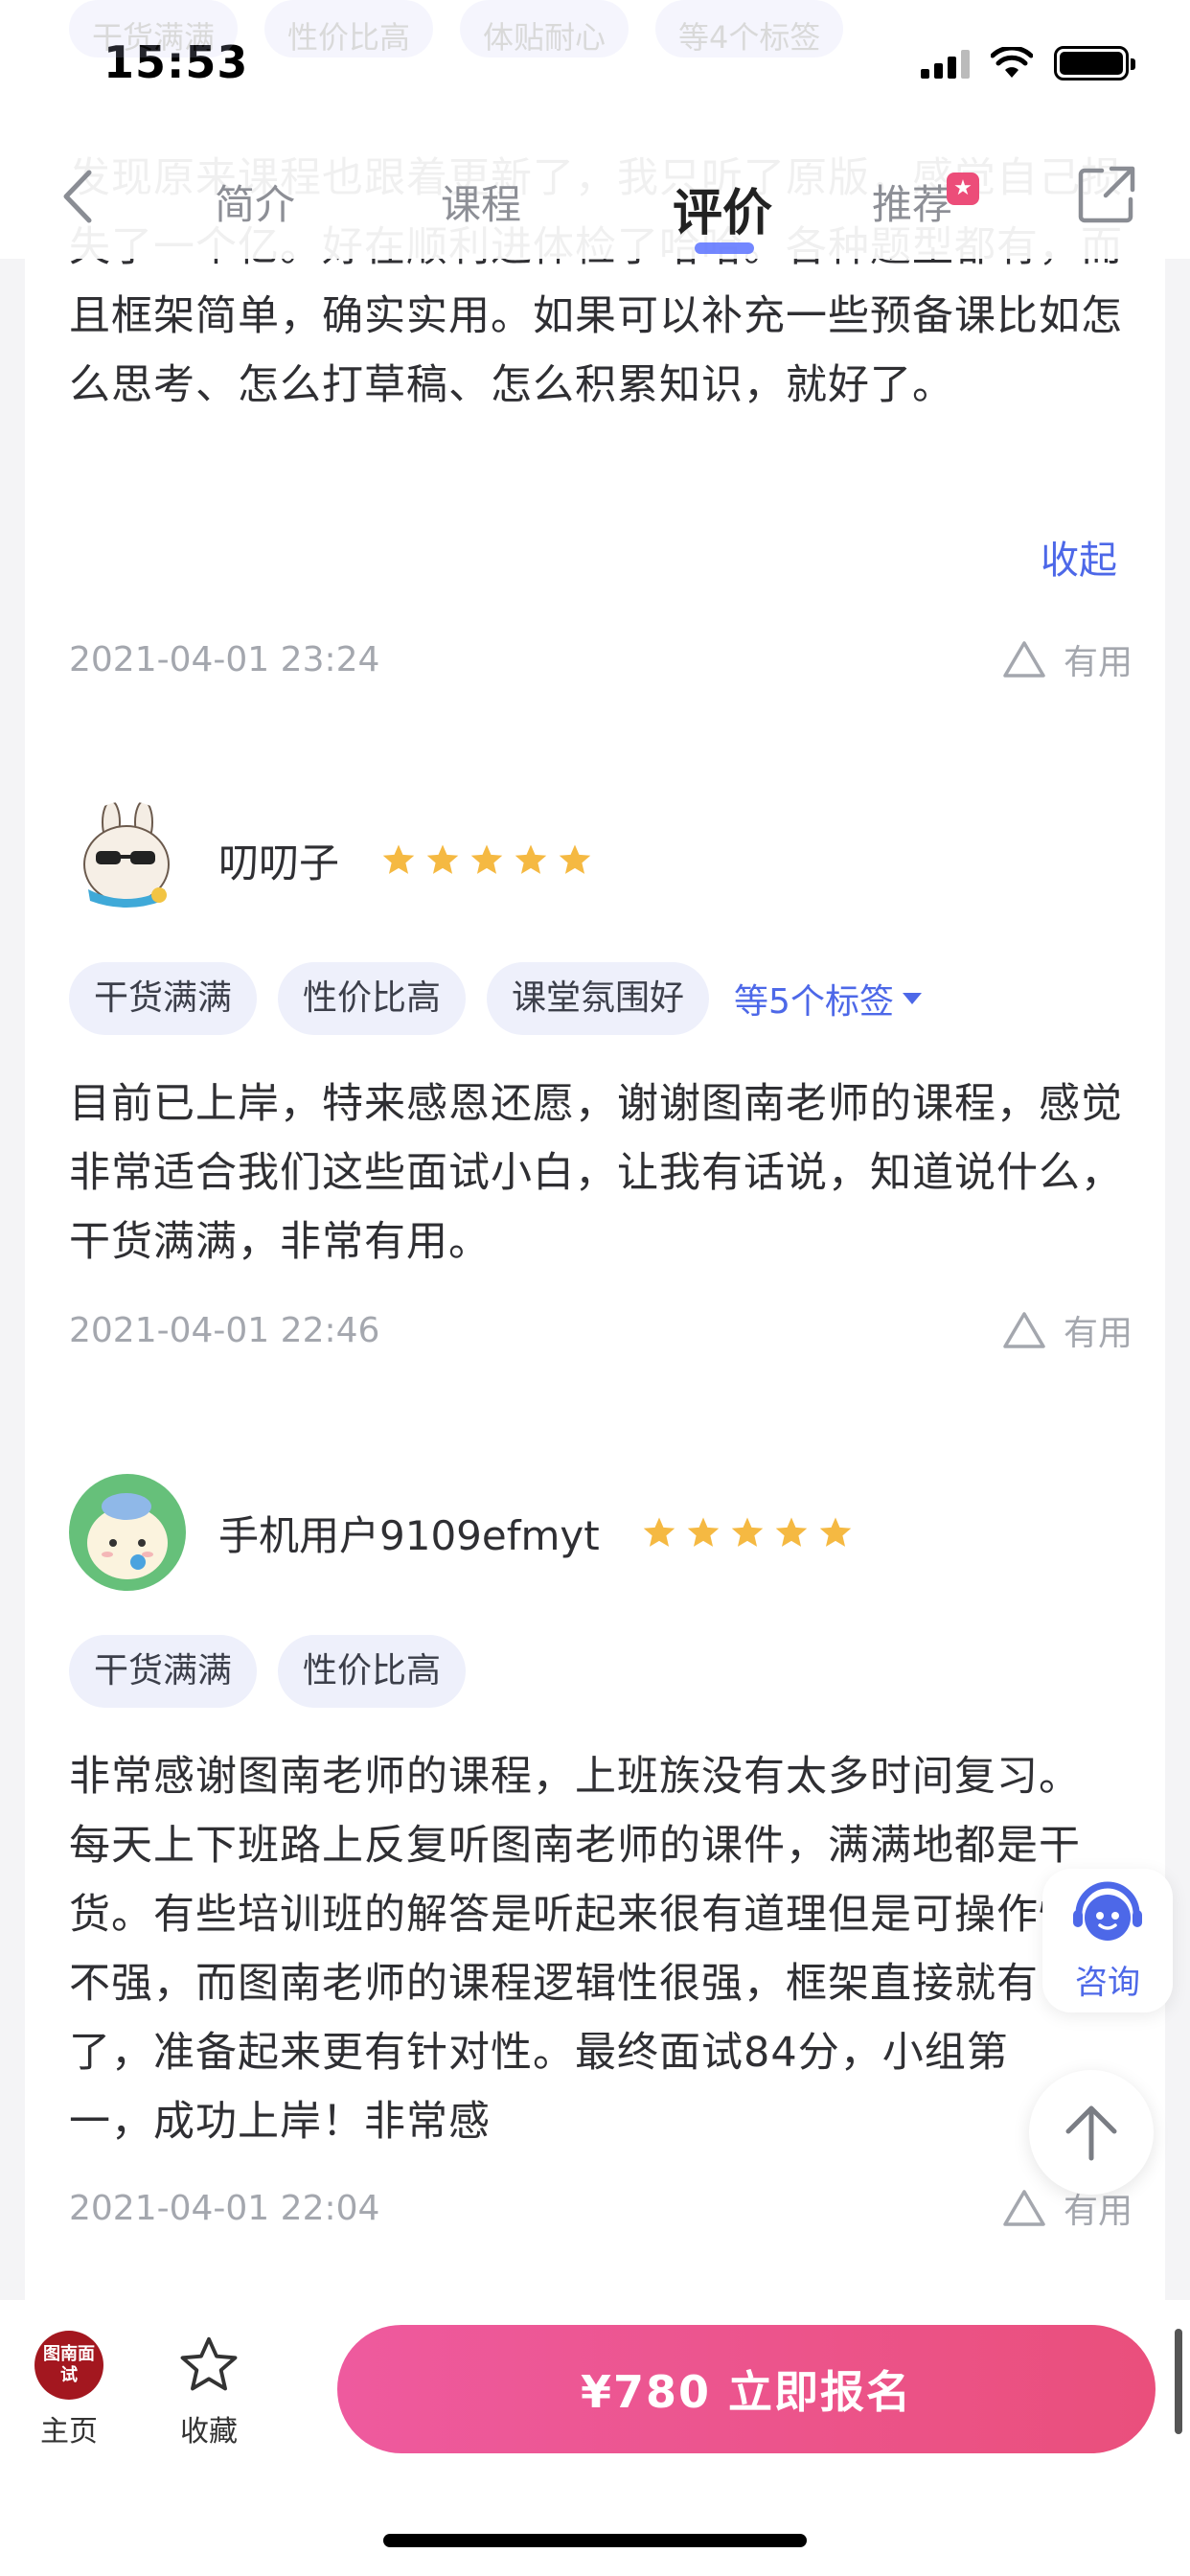  What do you see at coordinates (725, 248) in the screenshot?
I see `active-tab-indicator` at bounding box center [725, 248].